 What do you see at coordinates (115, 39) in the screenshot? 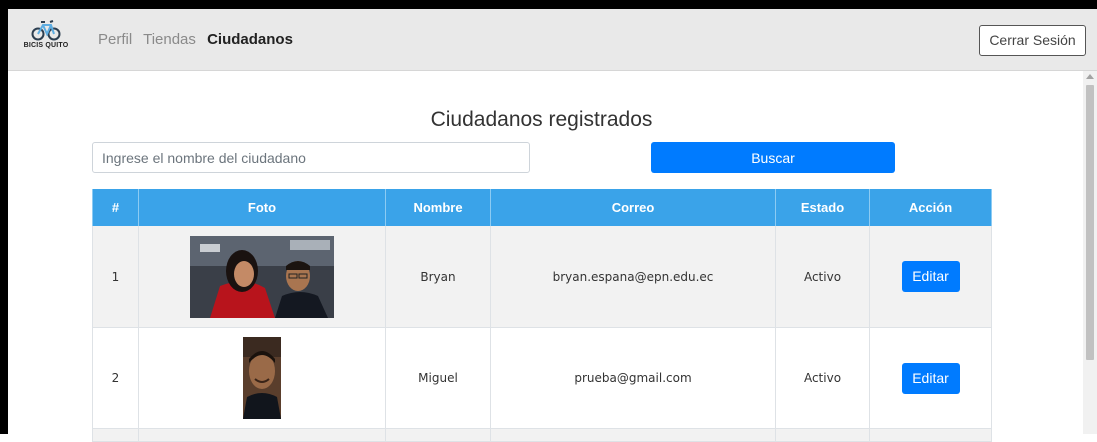
I see `nav-link-perfil: Perfil` at bounding box center [115, 39].